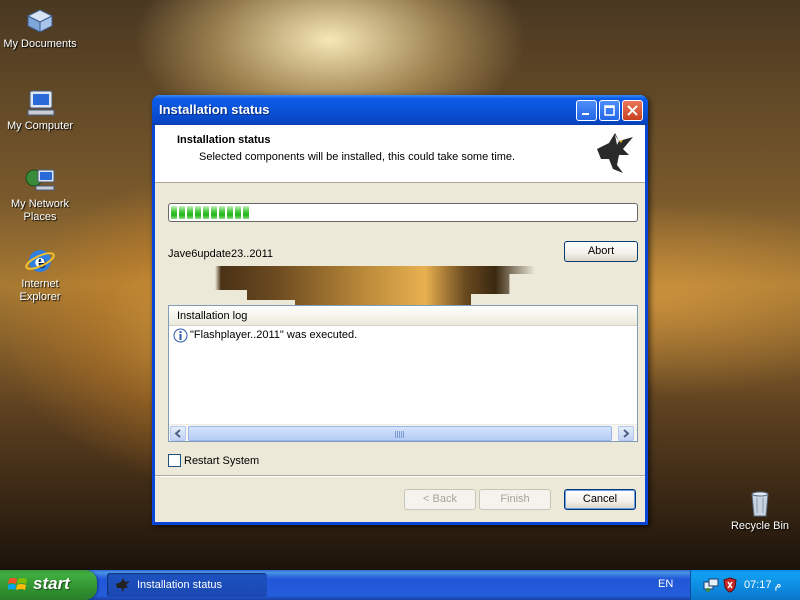  I want to click on render-artifact, so click(375, 286).